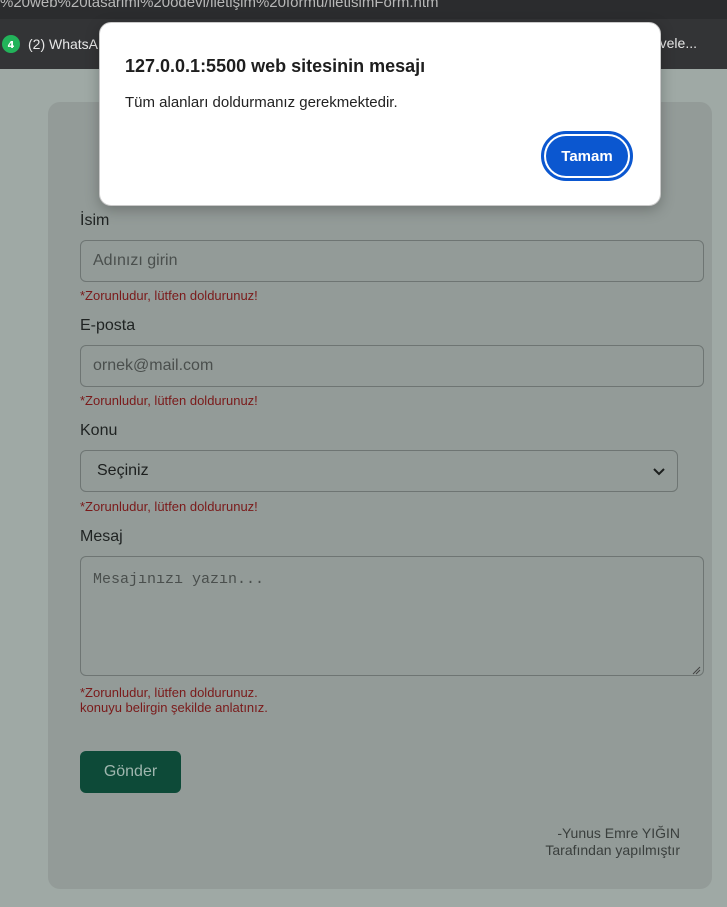  Describe the element at coordinates (275, 66) in the screenshot. I see `dialog-title: 127.0.0.1:5500 web sitesinin mesajı` at that location.